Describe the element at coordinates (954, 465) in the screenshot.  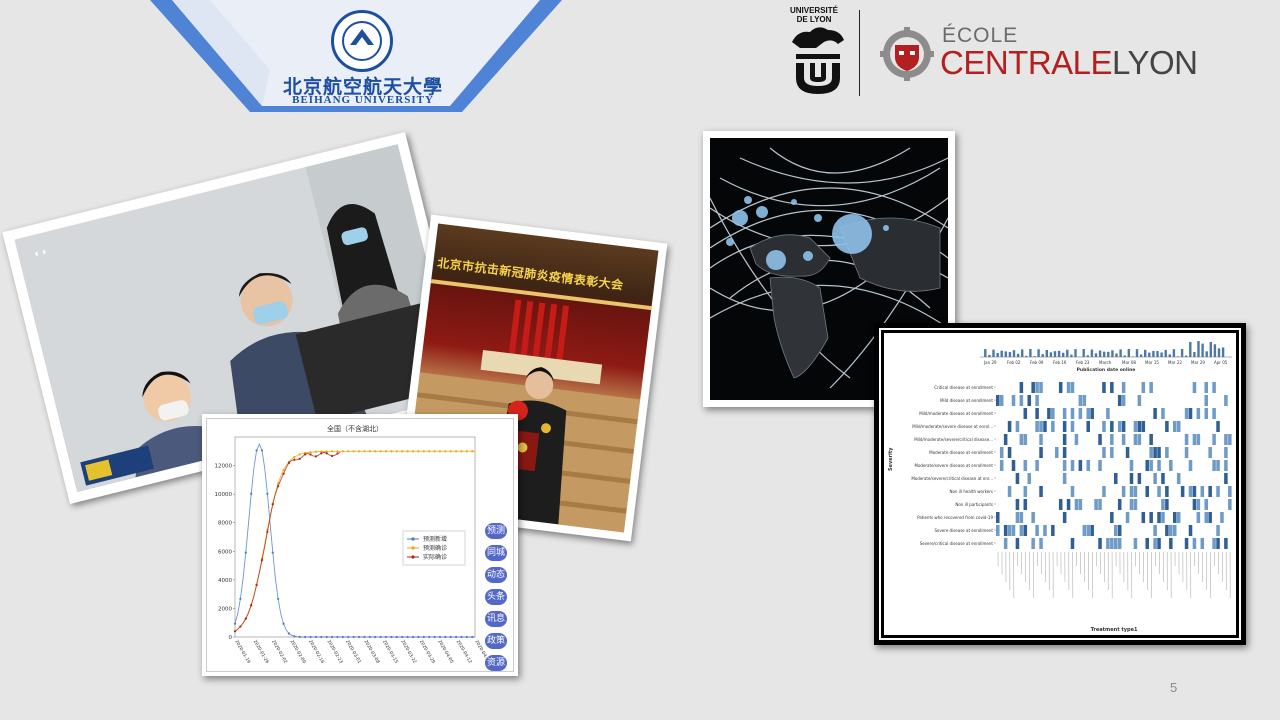
I see `row-label: Moderate/severe disease at enrollment` at that location.